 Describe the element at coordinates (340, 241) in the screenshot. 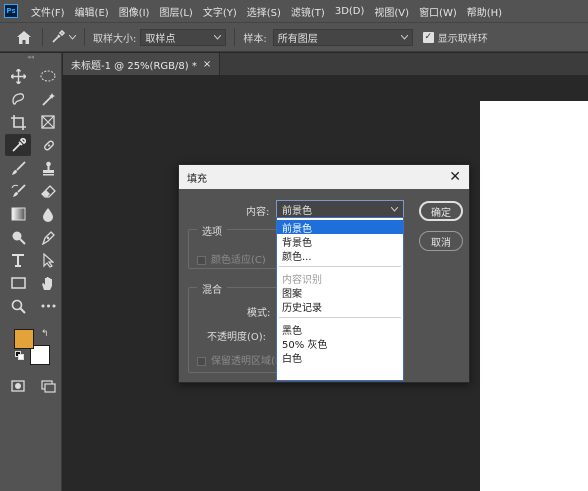

I see `option-background-color: 背景色` at that location.